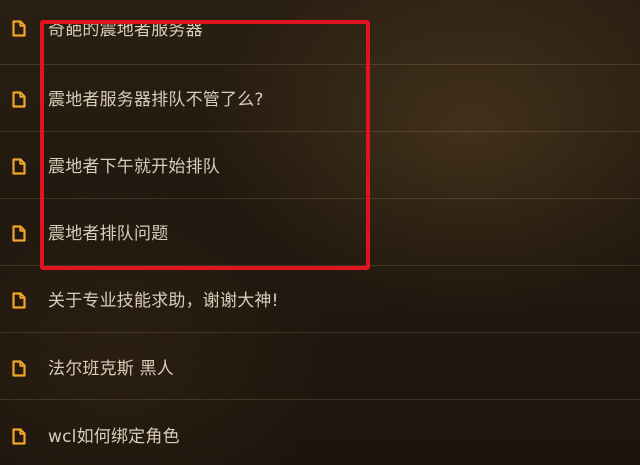 This screenshot has width=640, height=465. I want to click on thread-title: 法尔班克斯 黑人, so click(111, 369).